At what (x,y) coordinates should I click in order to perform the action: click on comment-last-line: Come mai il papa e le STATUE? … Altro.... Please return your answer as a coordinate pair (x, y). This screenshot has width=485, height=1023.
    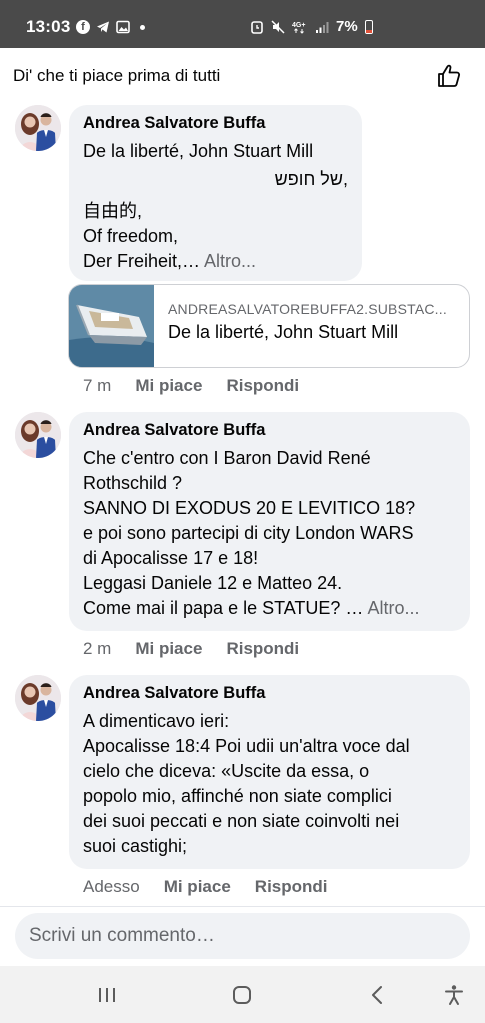
    Looking at the image, I should click on (269, 608).